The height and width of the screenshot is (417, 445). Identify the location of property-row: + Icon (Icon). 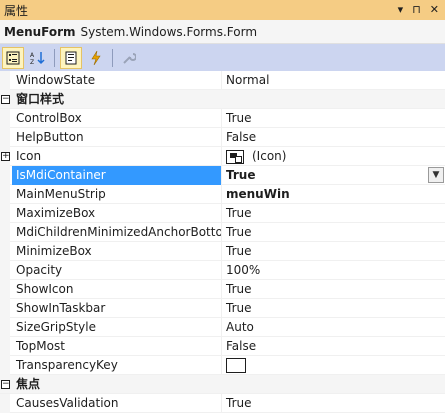
(222, 156).